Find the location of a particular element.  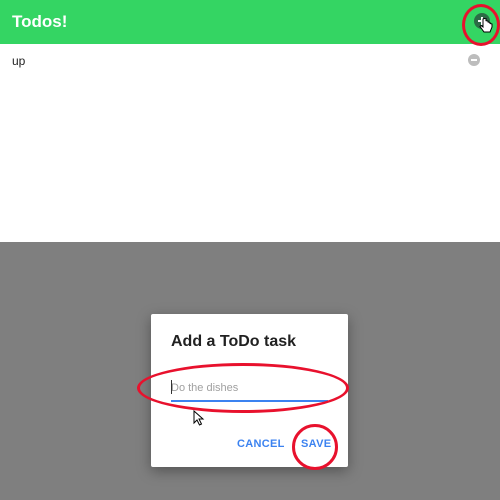

list-item: up is located at coordinates (250, 61).